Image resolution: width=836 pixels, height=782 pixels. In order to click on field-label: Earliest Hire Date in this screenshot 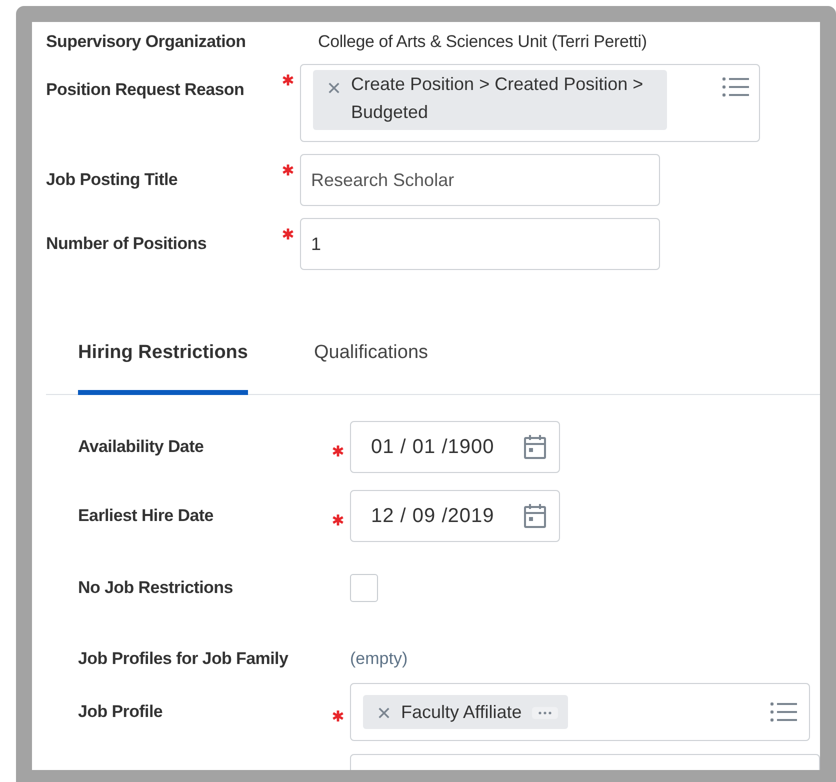, I will do `click(146, 515)`.